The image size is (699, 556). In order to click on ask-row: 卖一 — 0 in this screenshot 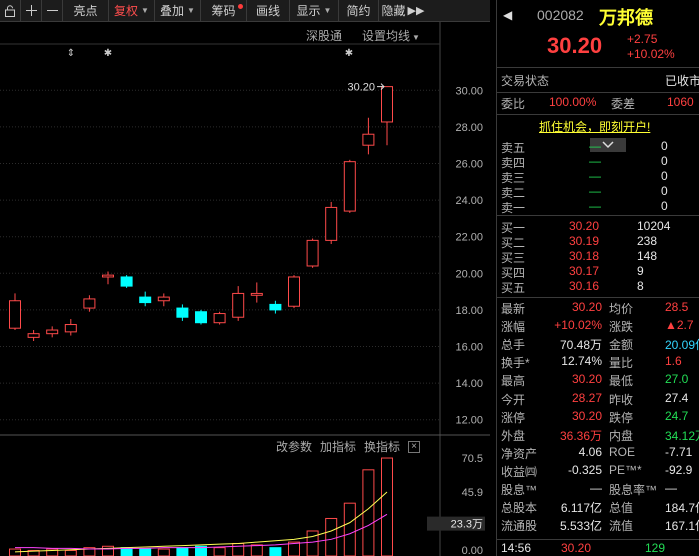, I will do `click(598, 207)`.